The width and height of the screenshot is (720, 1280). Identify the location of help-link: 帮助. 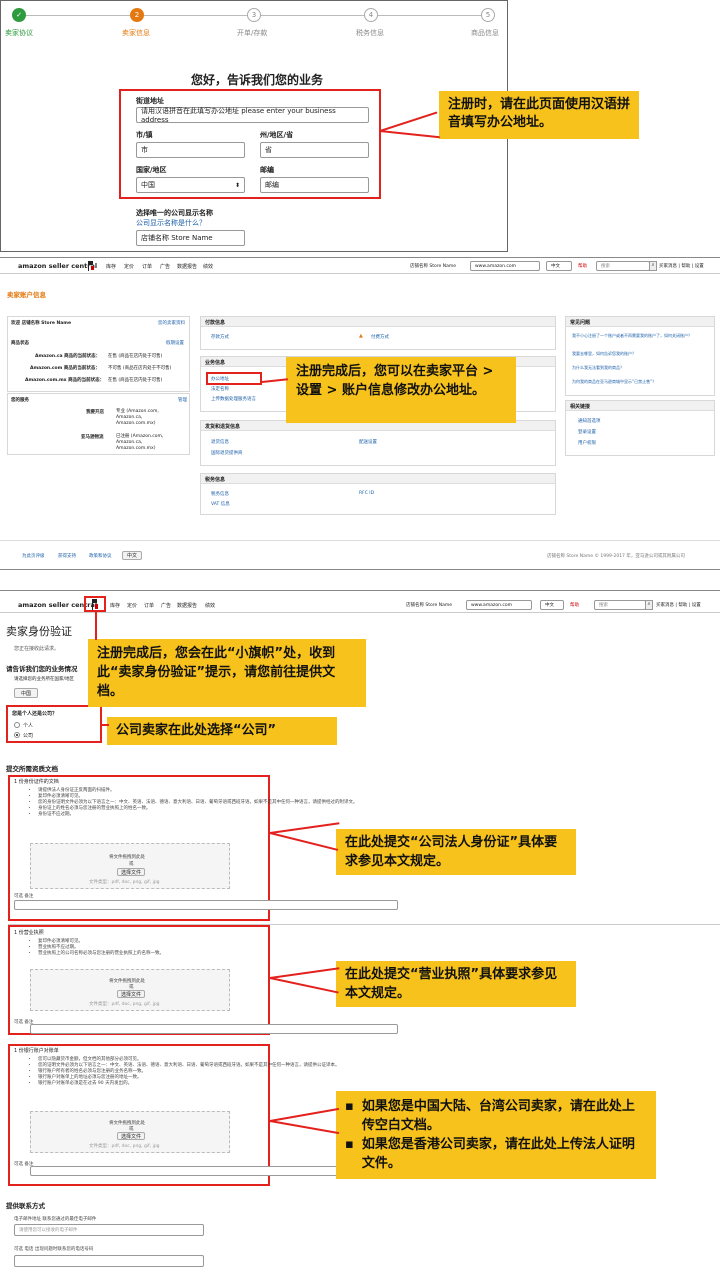
(582, 266).